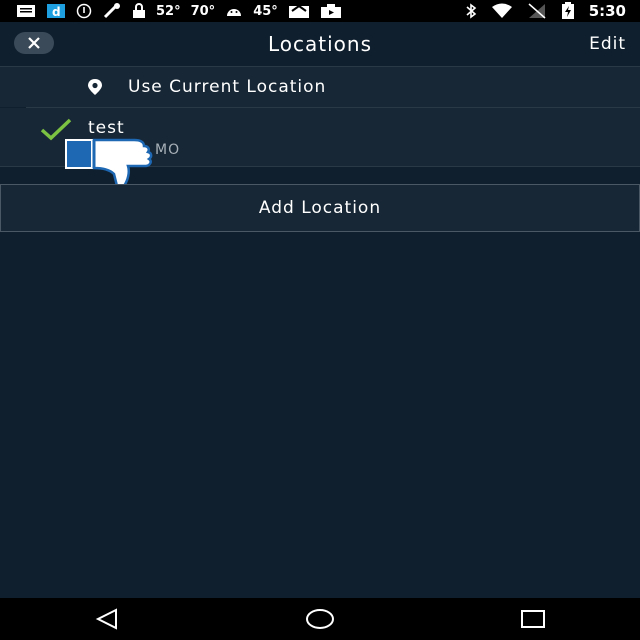  What do you see at coordinates (26, 11) in the screenshot?
I see `message-icon` at bounding box center [26, 11].